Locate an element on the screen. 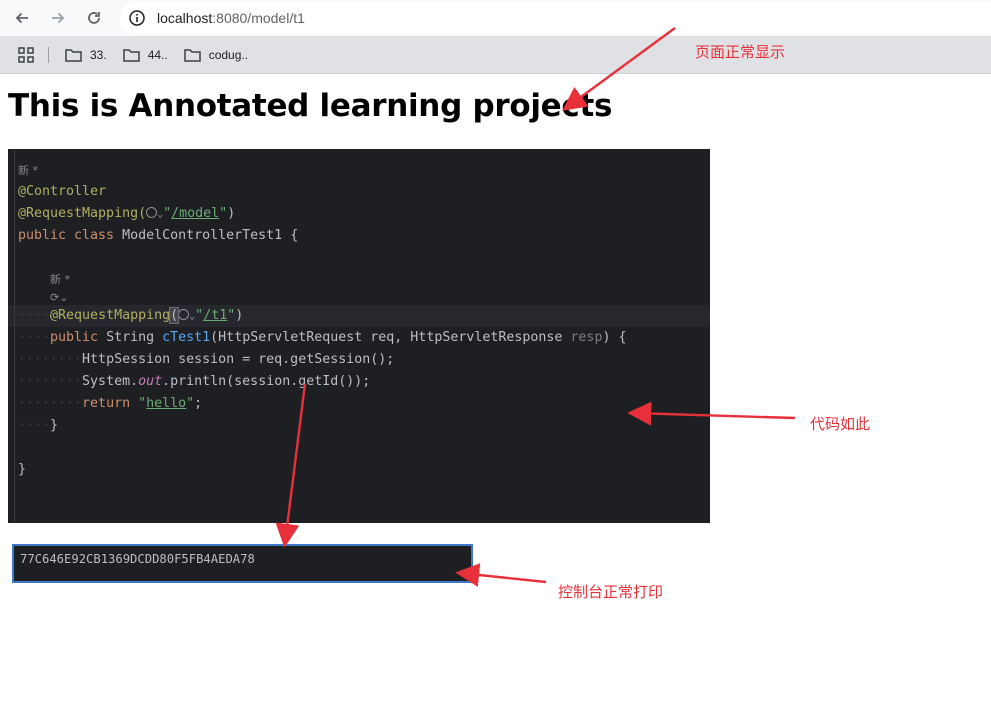 The image size is (991, 707). unused-param: resp is located at coordinates (586, 337).